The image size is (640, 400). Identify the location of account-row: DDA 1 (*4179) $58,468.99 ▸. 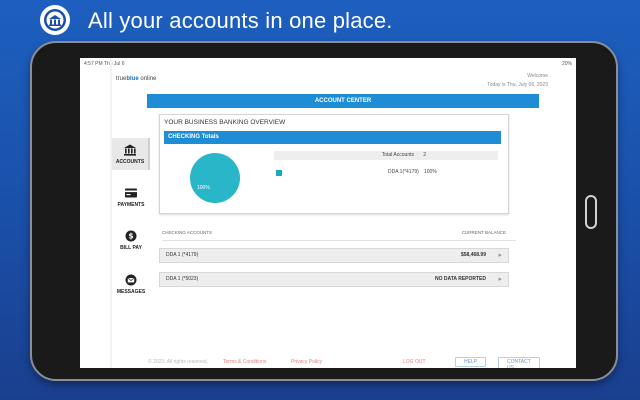
(334, 255).